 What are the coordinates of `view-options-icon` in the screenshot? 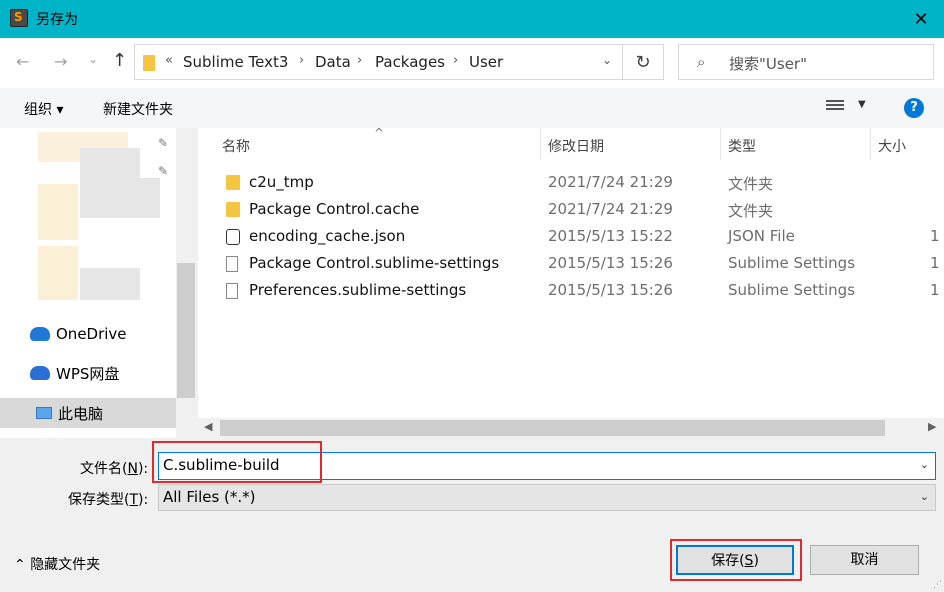 It's located at (835, 107).